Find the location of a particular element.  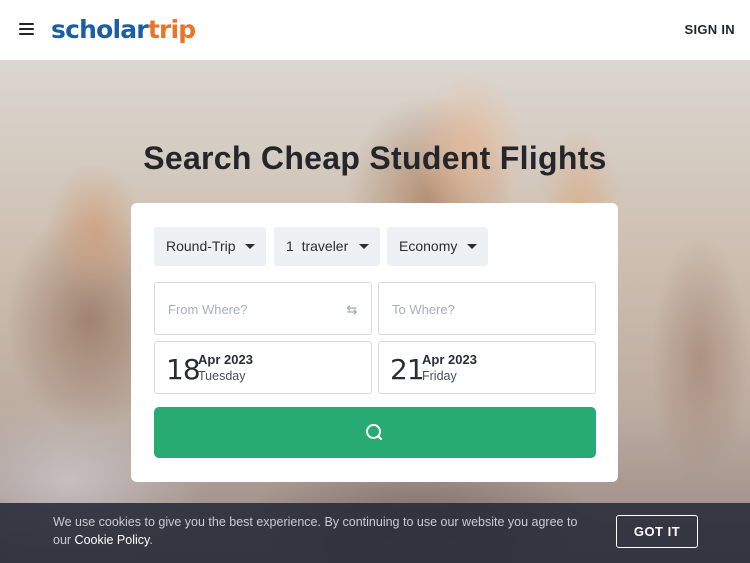

travelers-dropdown: 1 traveler is located at coordinates (327, 246).